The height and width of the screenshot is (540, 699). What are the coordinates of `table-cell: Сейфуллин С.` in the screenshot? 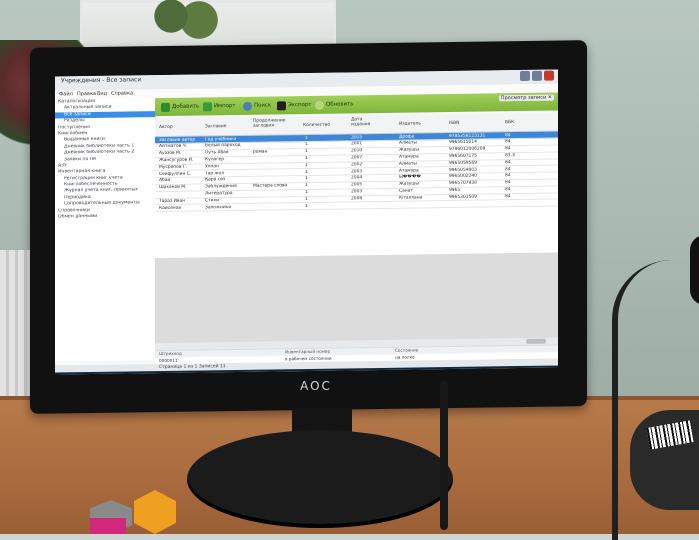 It's located at (181, 174).